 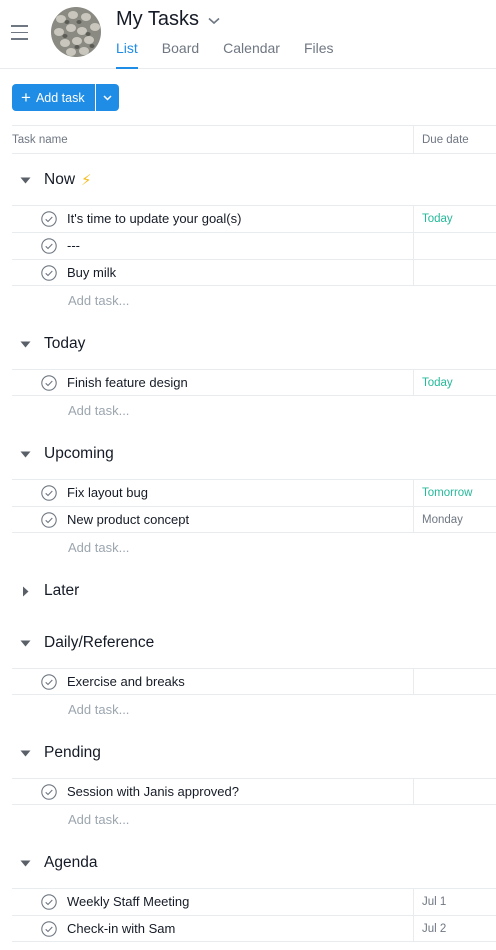 I want to click on due-date: Jul 1, so click(x=434, y=902).